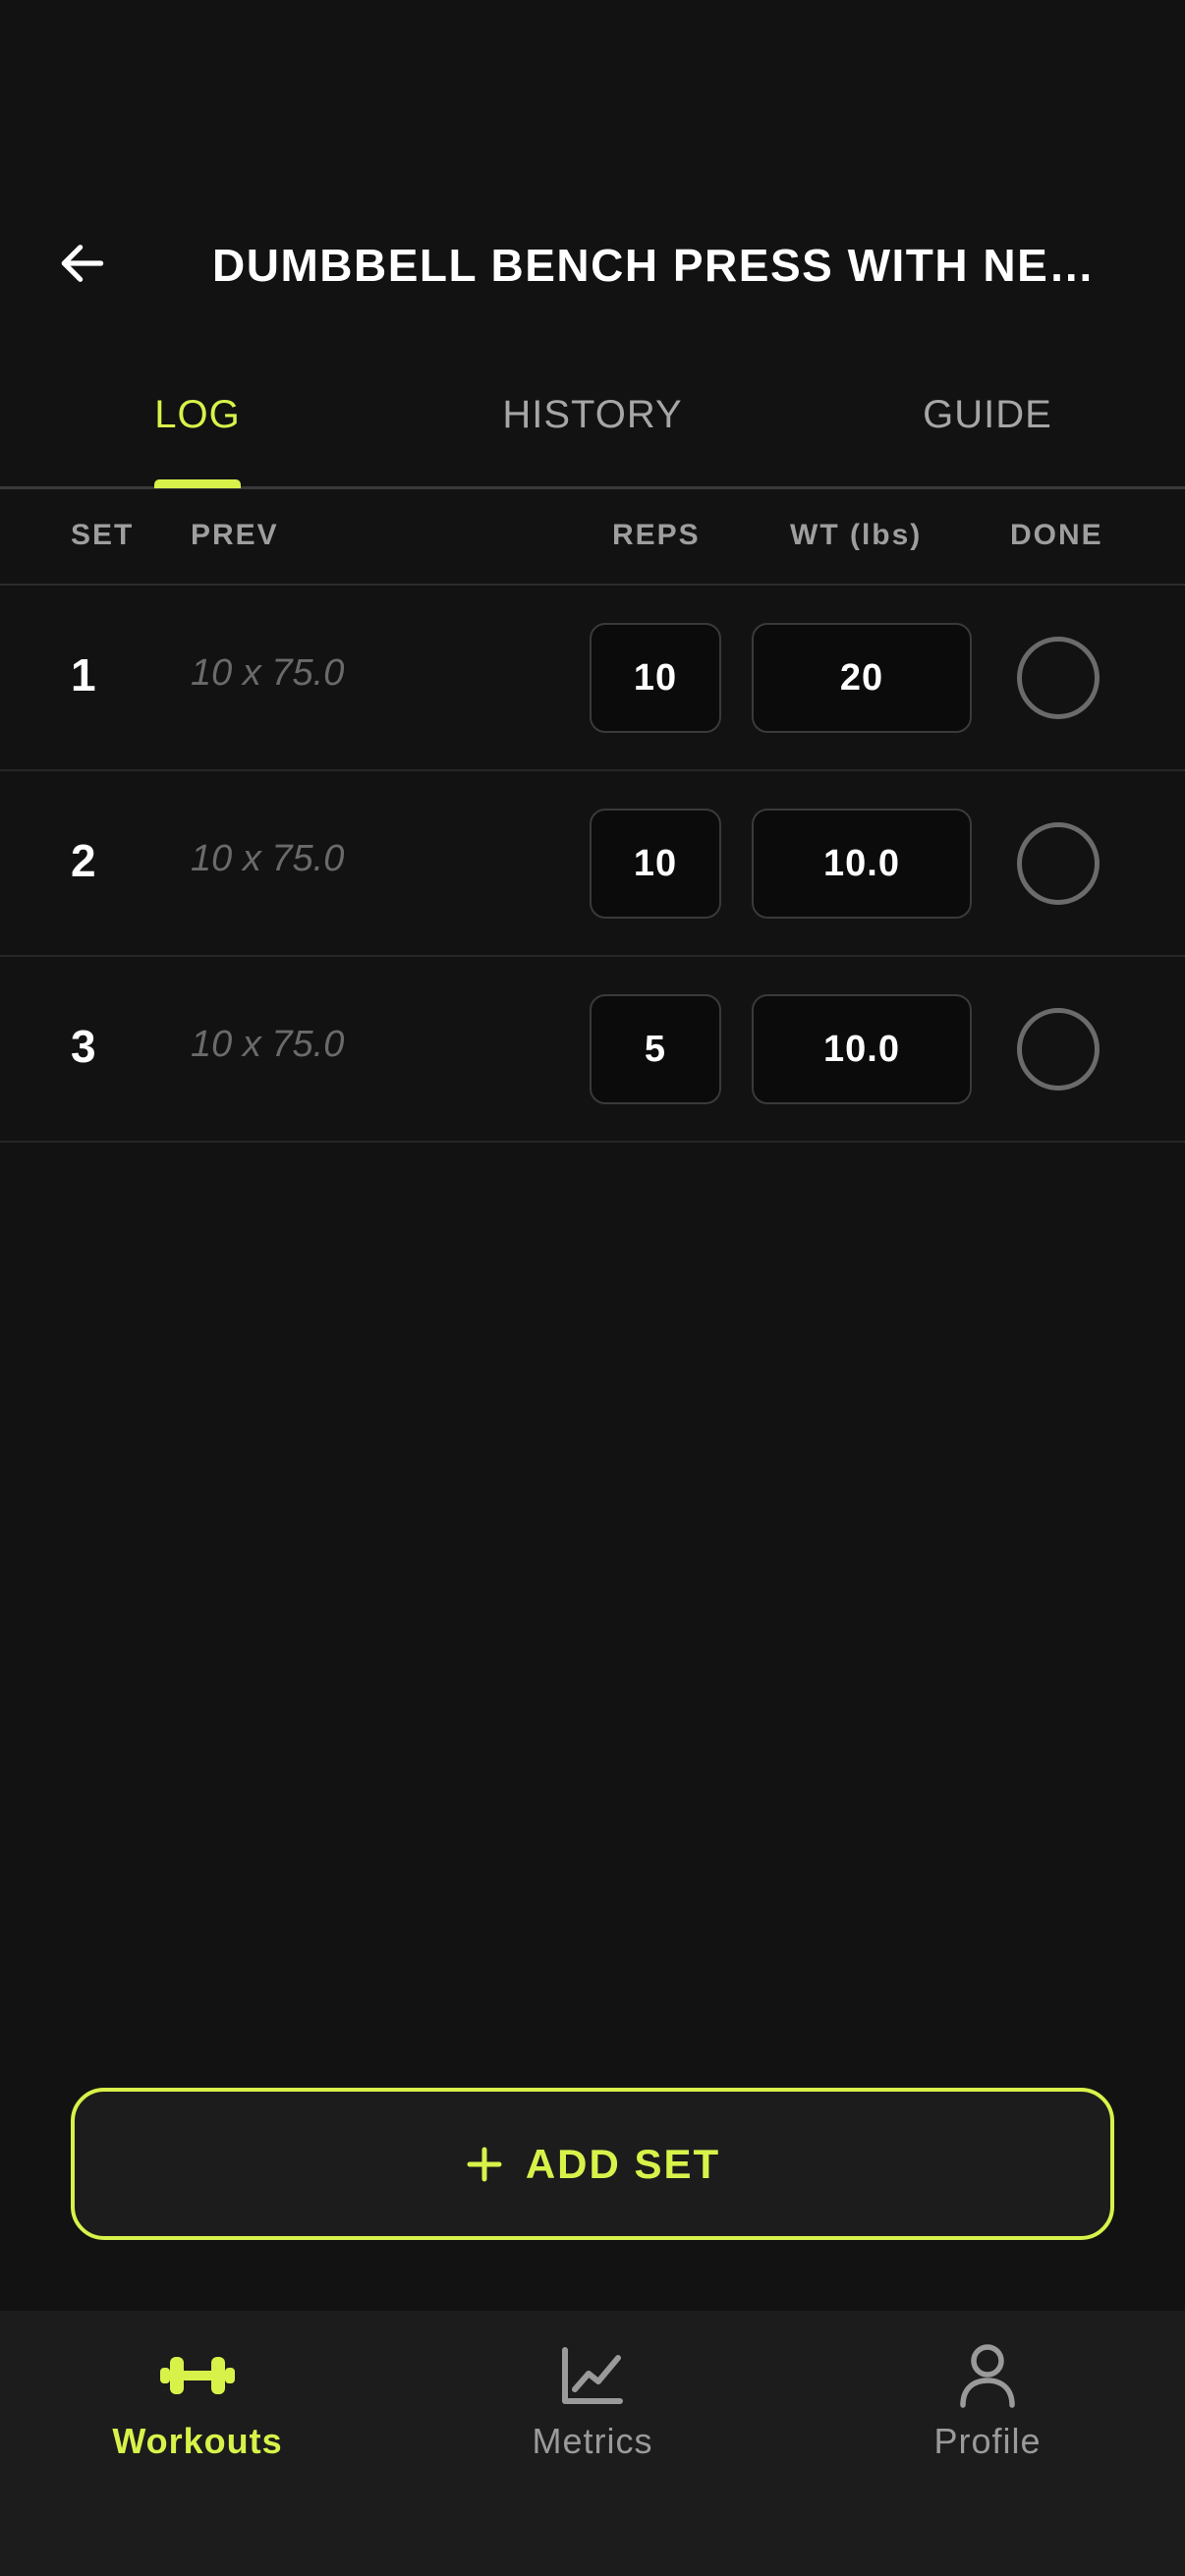  I want to click on tab-guide: GUIDE, so click(988, 429).